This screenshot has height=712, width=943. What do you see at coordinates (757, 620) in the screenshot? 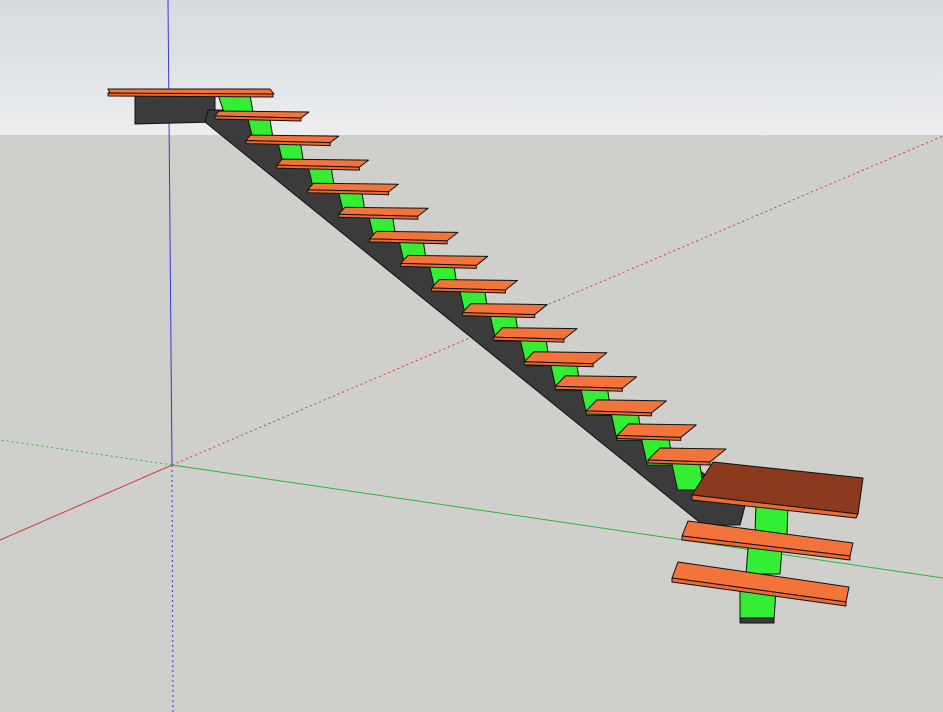
I see `lower-column-foot` at bounding box center [757, 620].